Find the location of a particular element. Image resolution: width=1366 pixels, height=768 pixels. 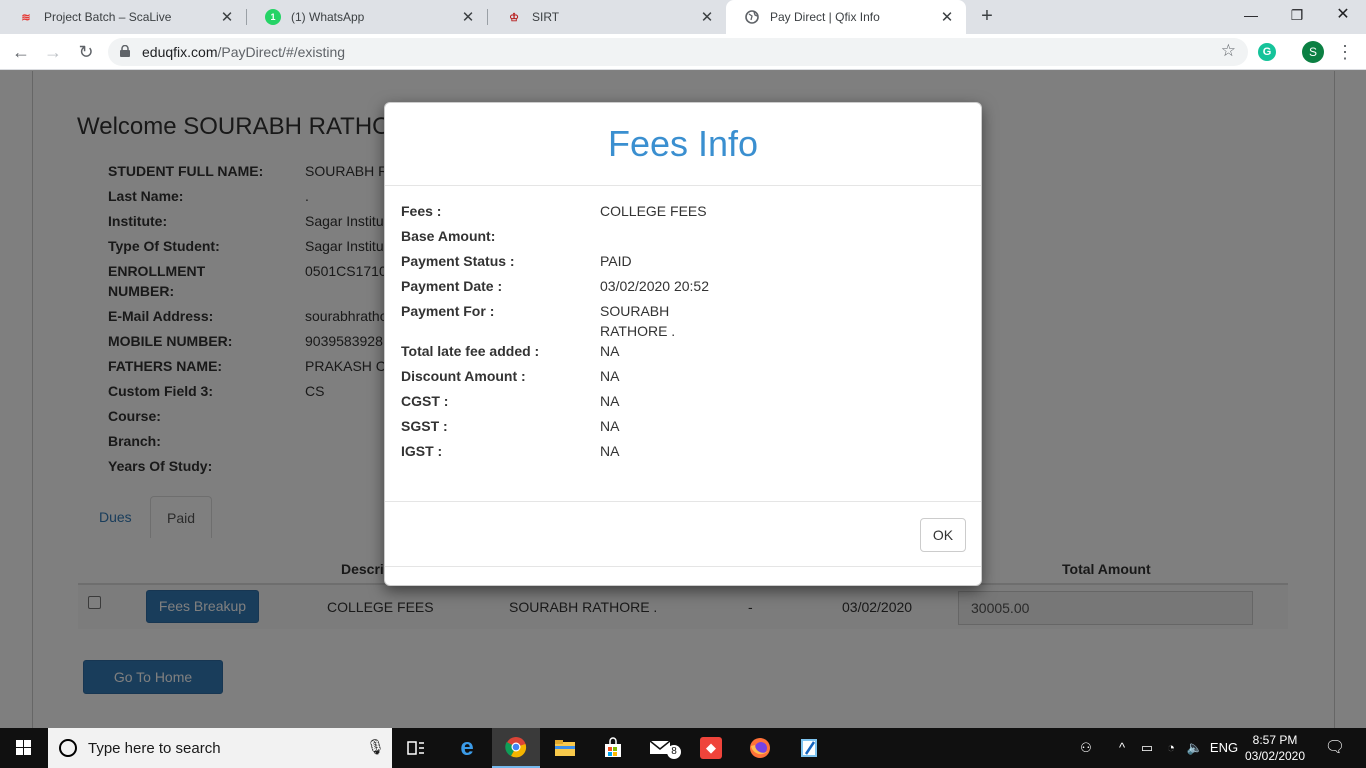

payment-status-value: PAID is located at coordinates (616, 261).